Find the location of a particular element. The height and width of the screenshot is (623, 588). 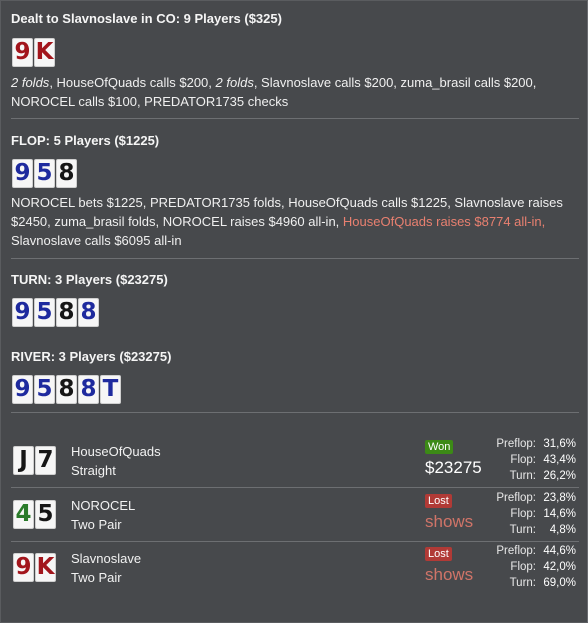

equity-stats: Preflop: 23,8% Flop: 14,6% Turn: 4,8% is located at coordinates (533, 514).